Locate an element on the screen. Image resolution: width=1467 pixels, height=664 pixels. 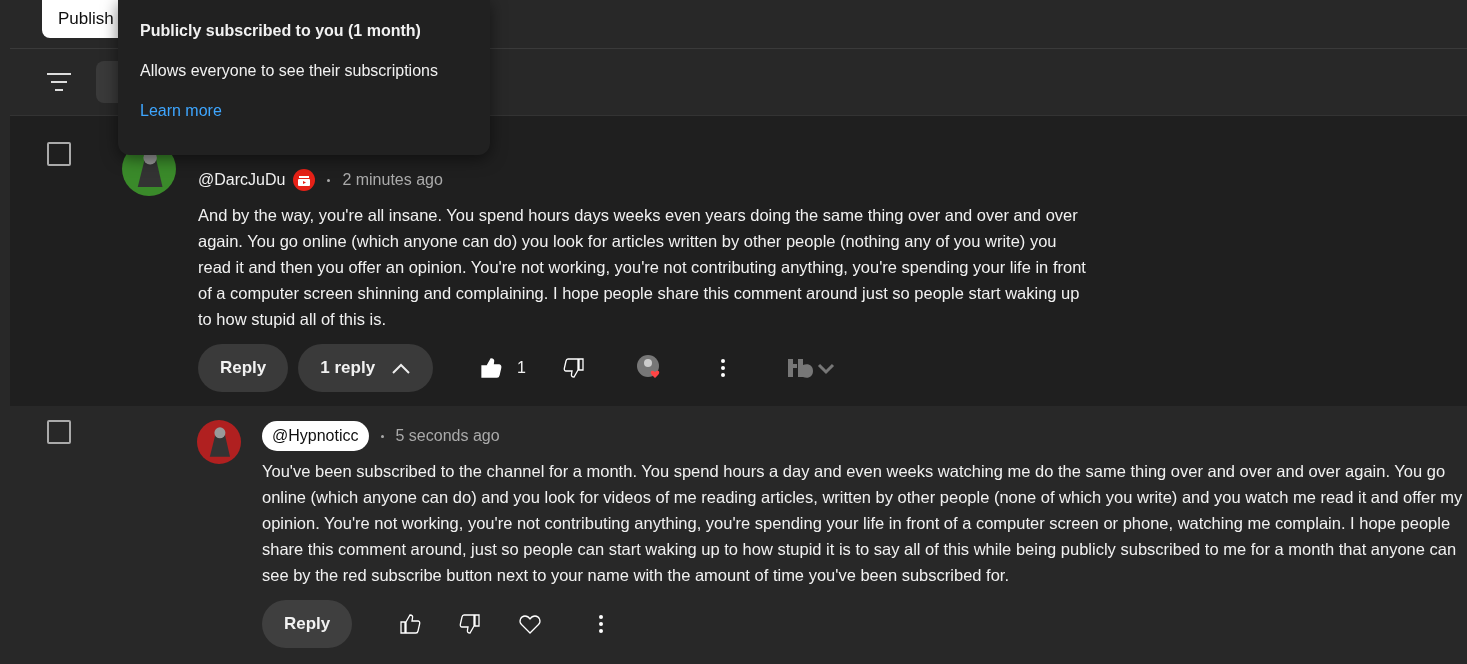
heart-icon is located at coordinates (530, 624).